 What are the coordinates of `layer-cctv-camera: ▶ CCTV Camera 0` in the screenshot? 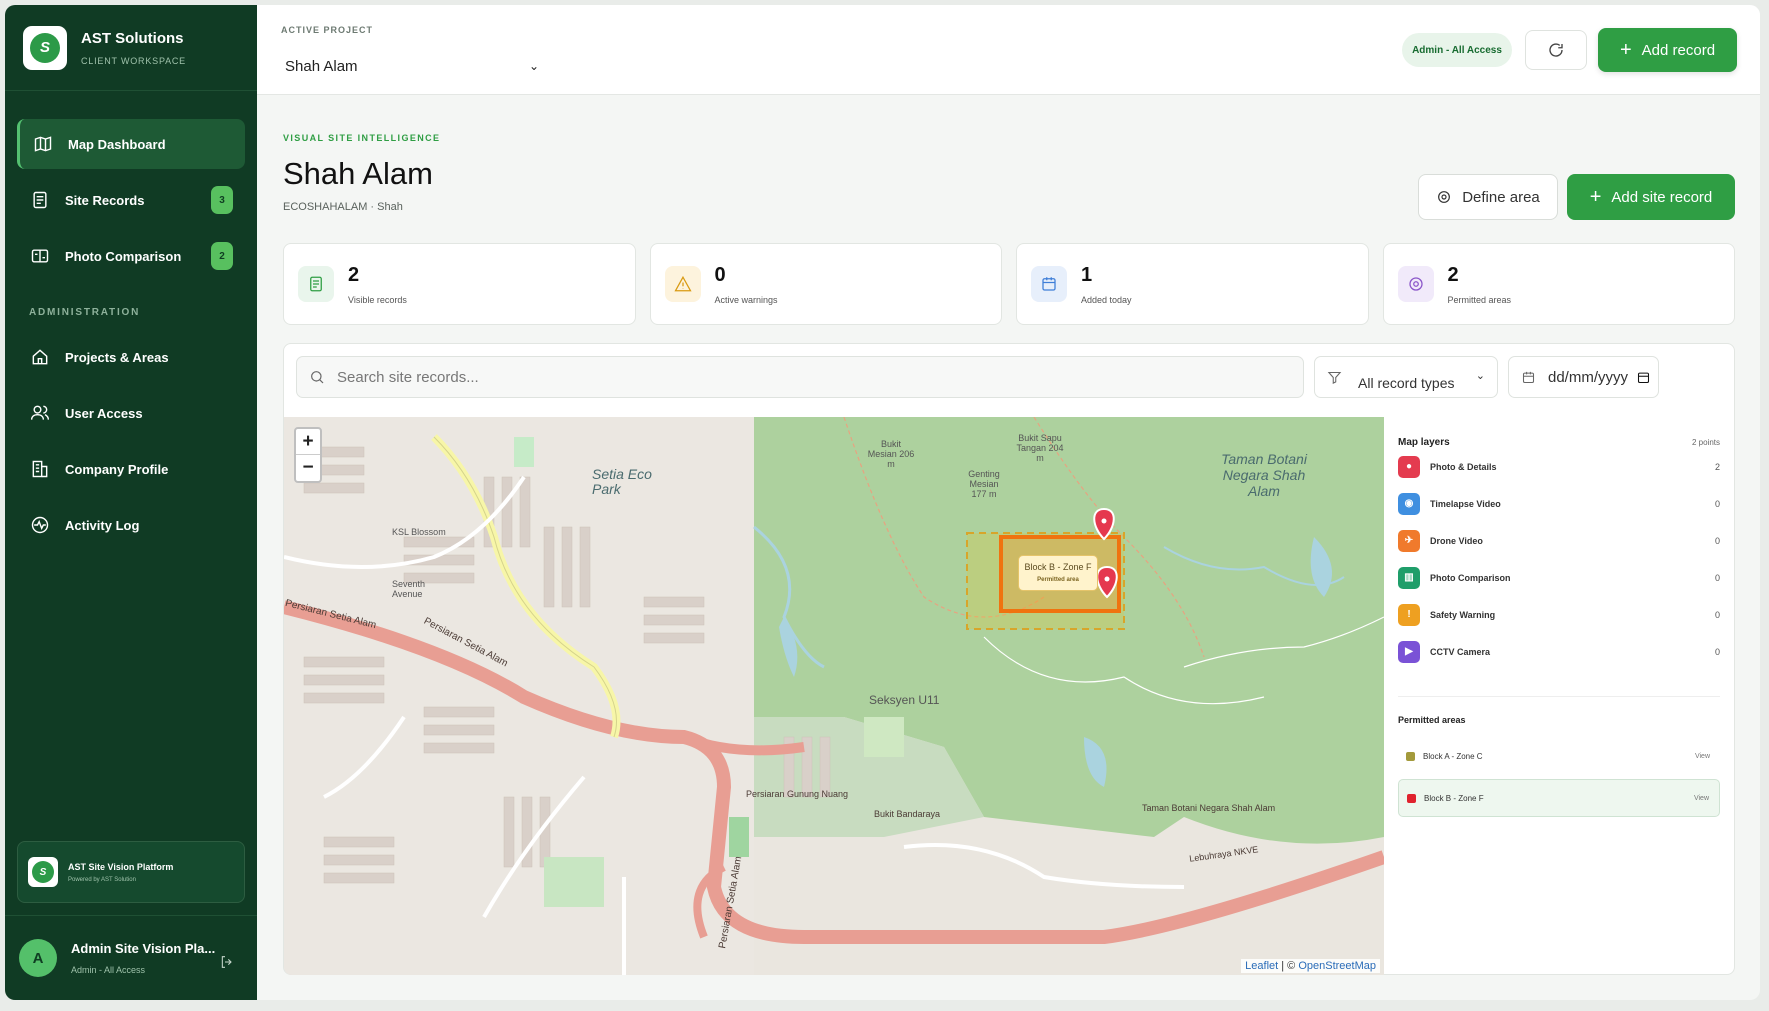 It's located at (1559, 651).